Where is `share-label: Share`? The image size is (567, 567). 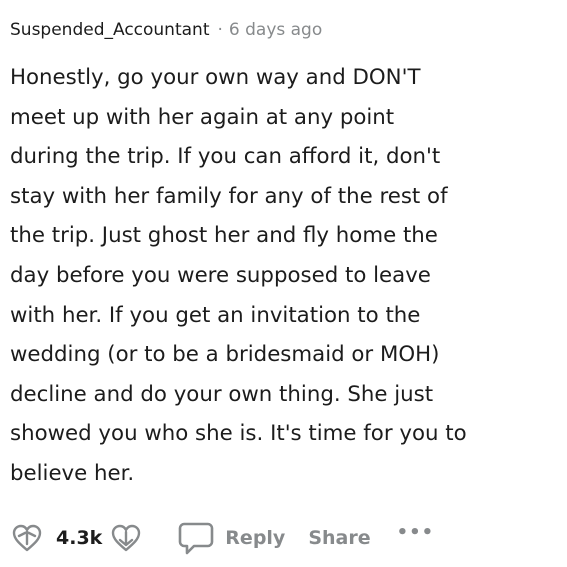
share-label: Share is located at coordinates (339, 538).